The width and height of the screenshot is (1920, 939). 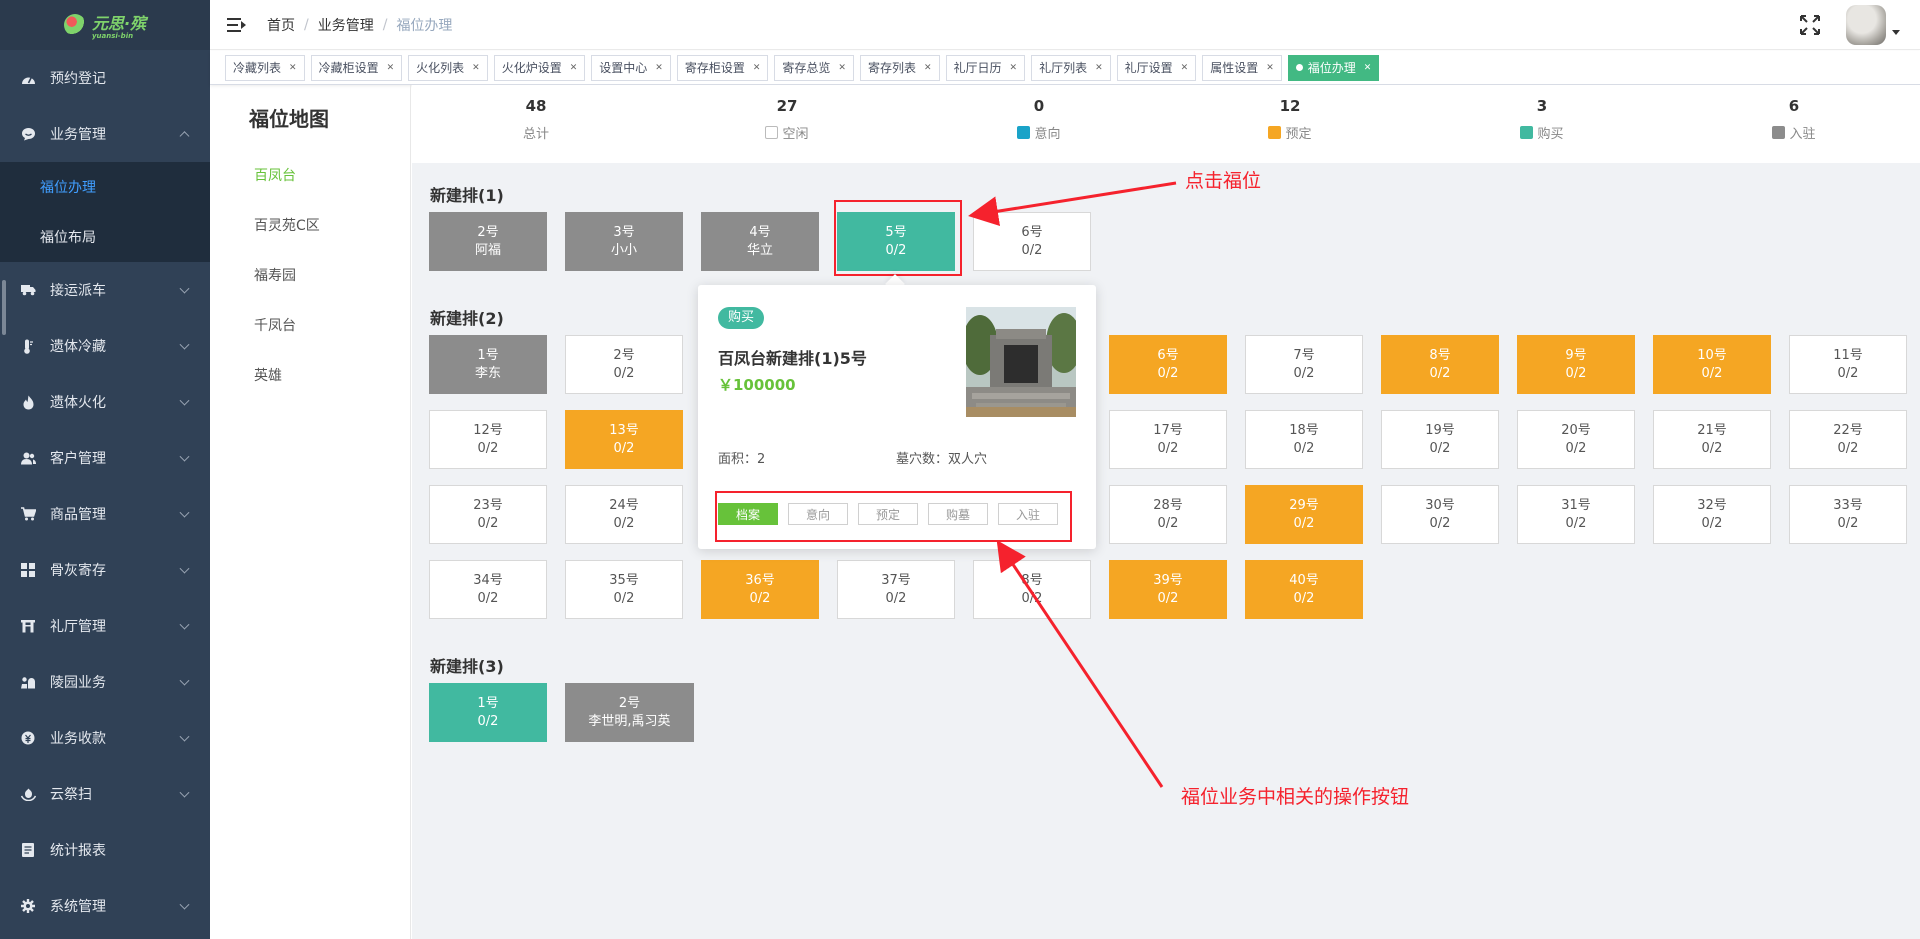 What do you see at coordinates (1168, 514) in the screenshot?
I see `plot-cell: 28号 0/2` at bounding box center [1168, 514].